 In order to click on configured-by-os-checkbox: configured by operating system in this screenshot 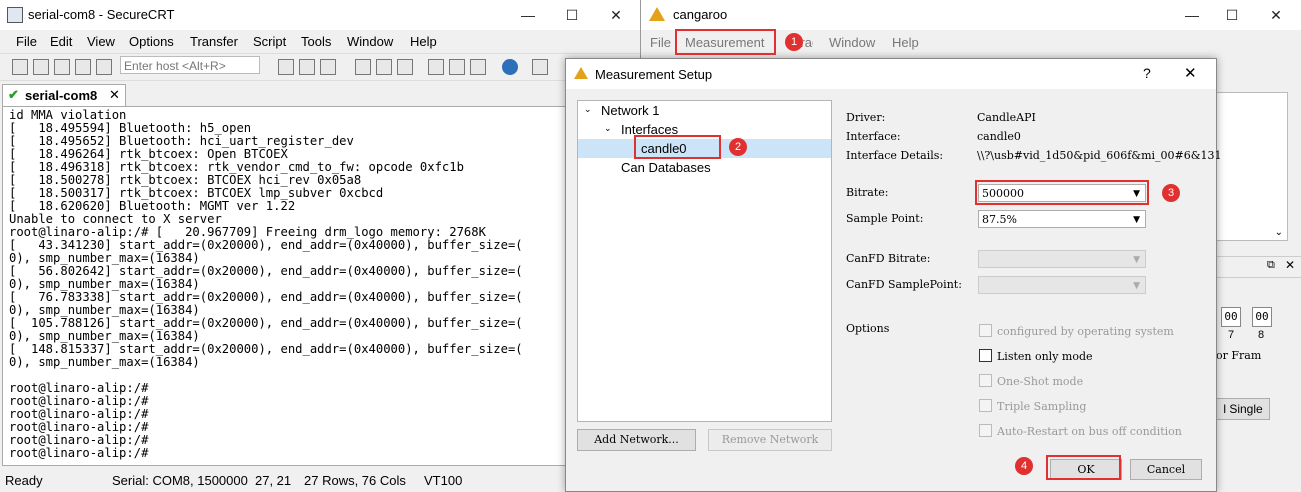, I will do `click(1076, 331)`.